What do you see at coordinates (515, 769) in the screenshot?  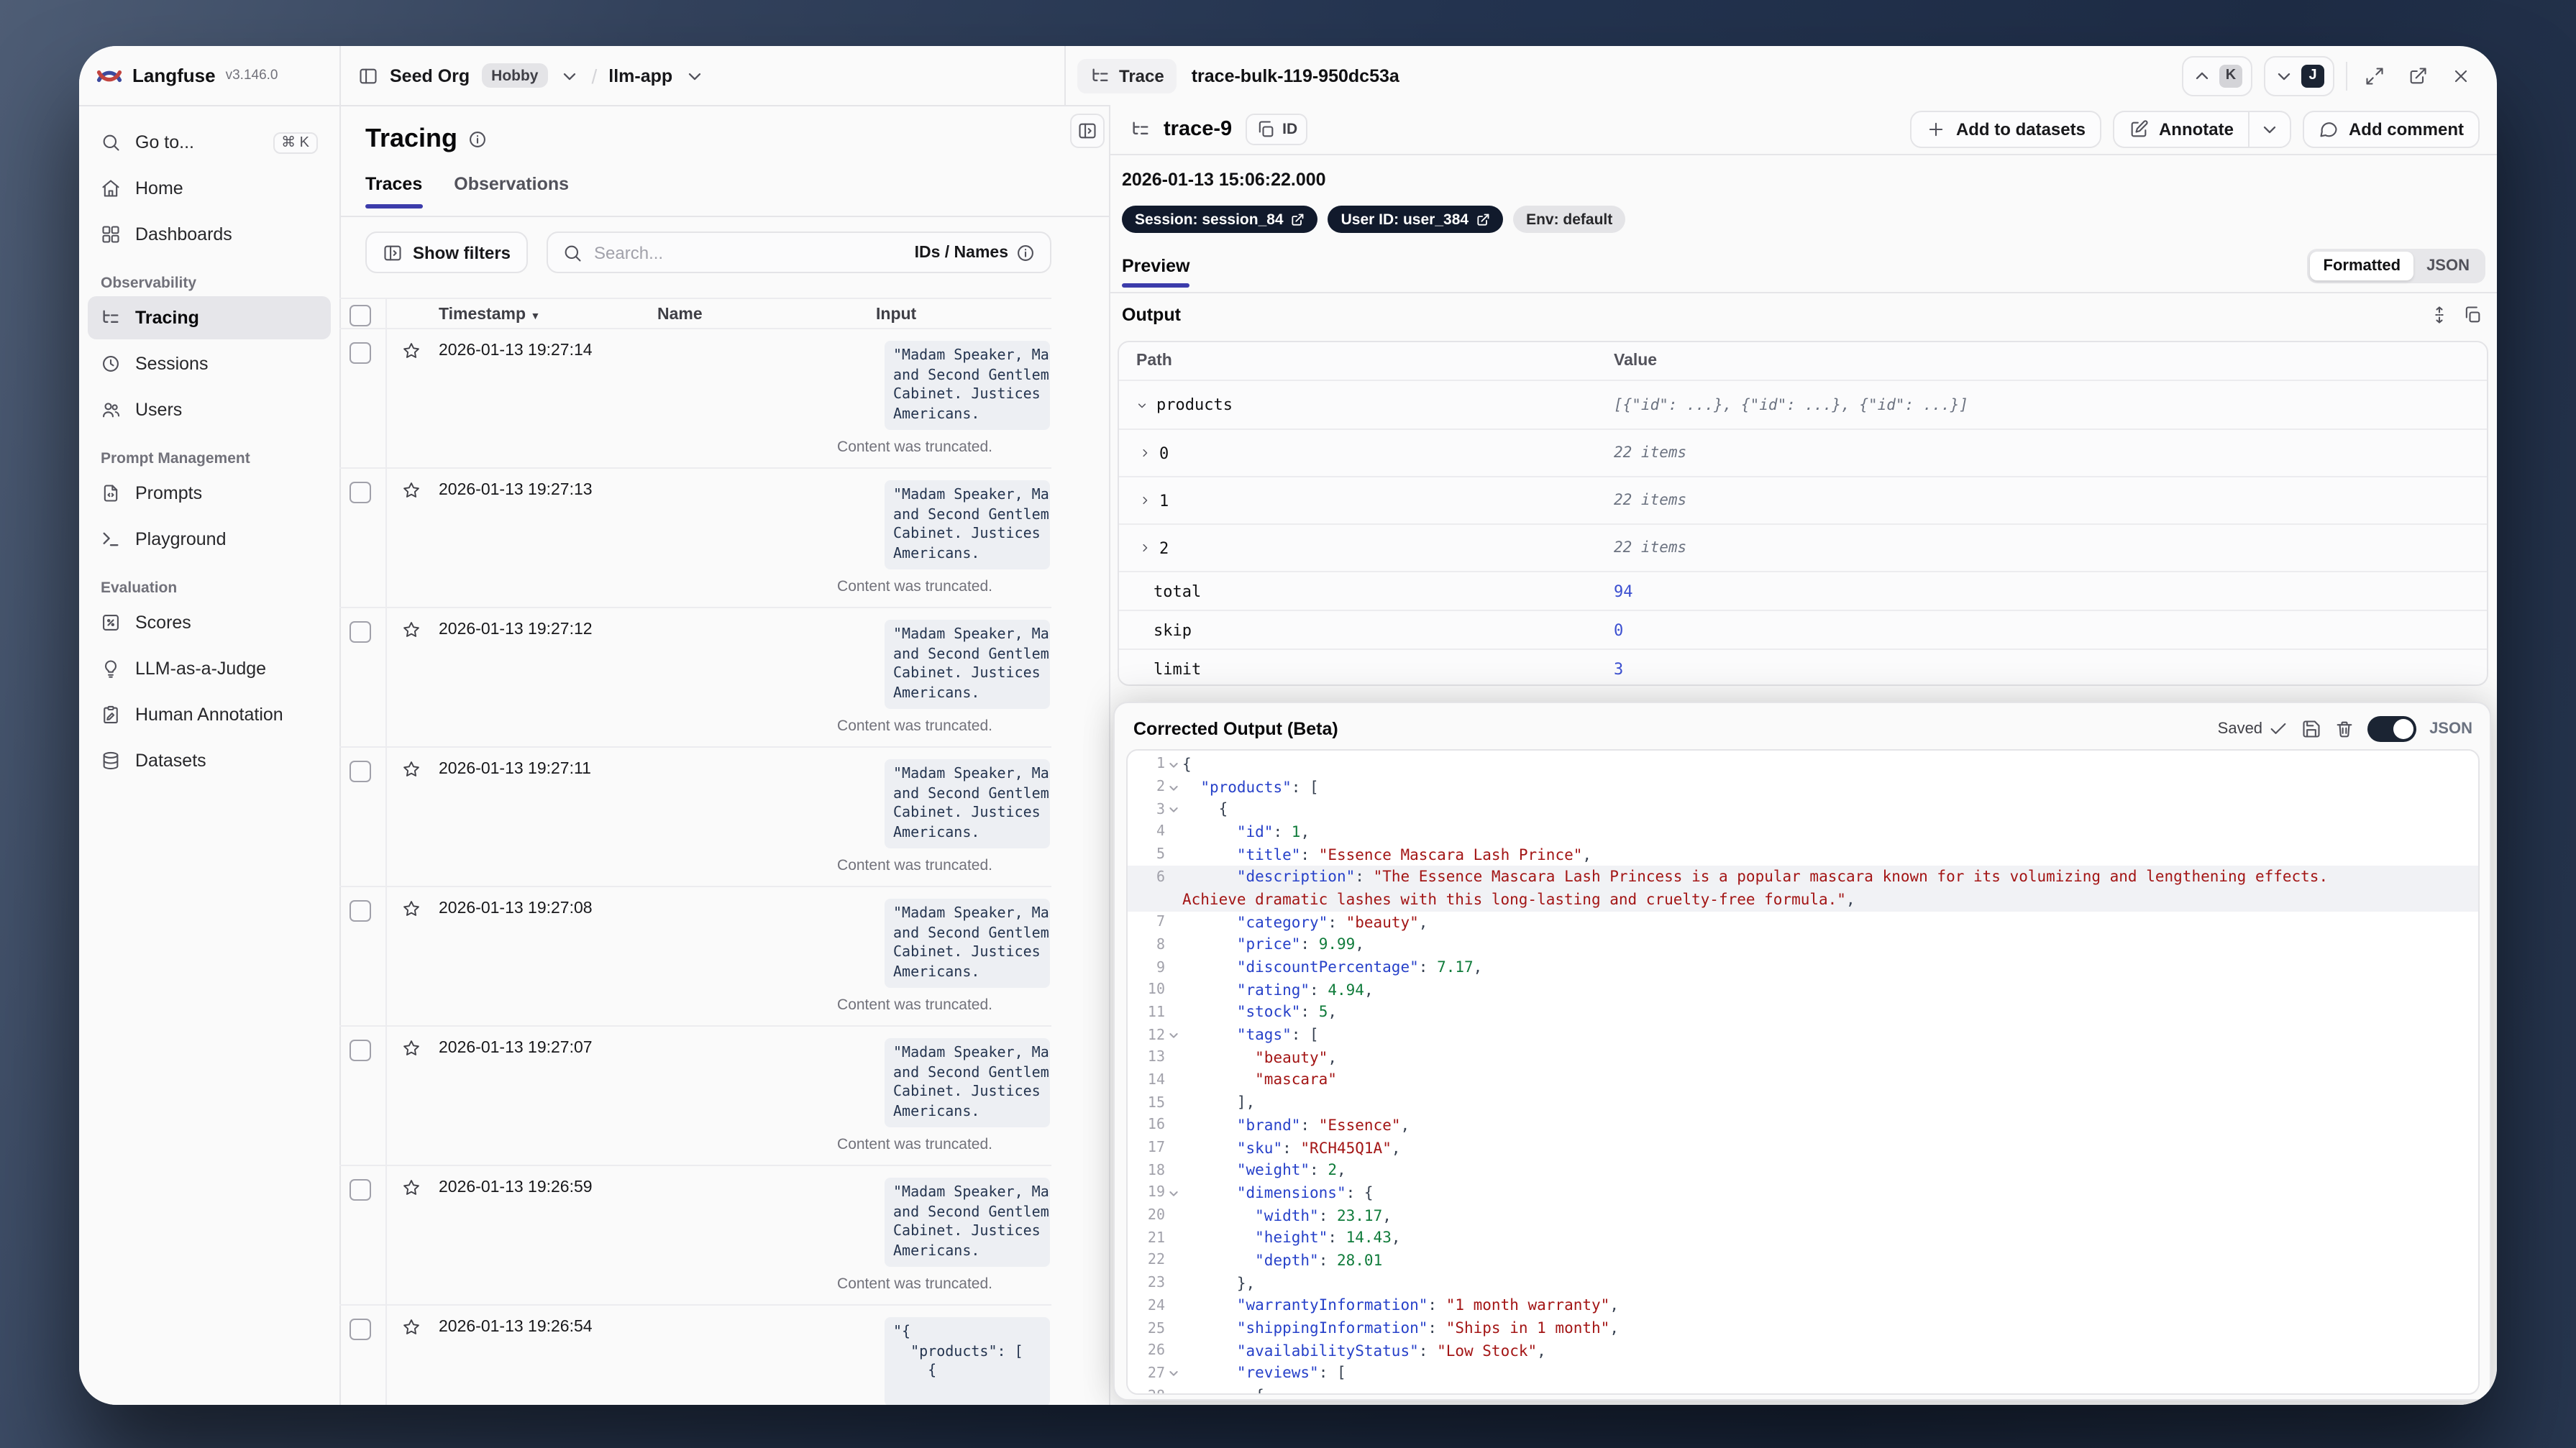 I see `row-timestamp: 2026-01-13 19:27:11` at bounding box center [515, 769].